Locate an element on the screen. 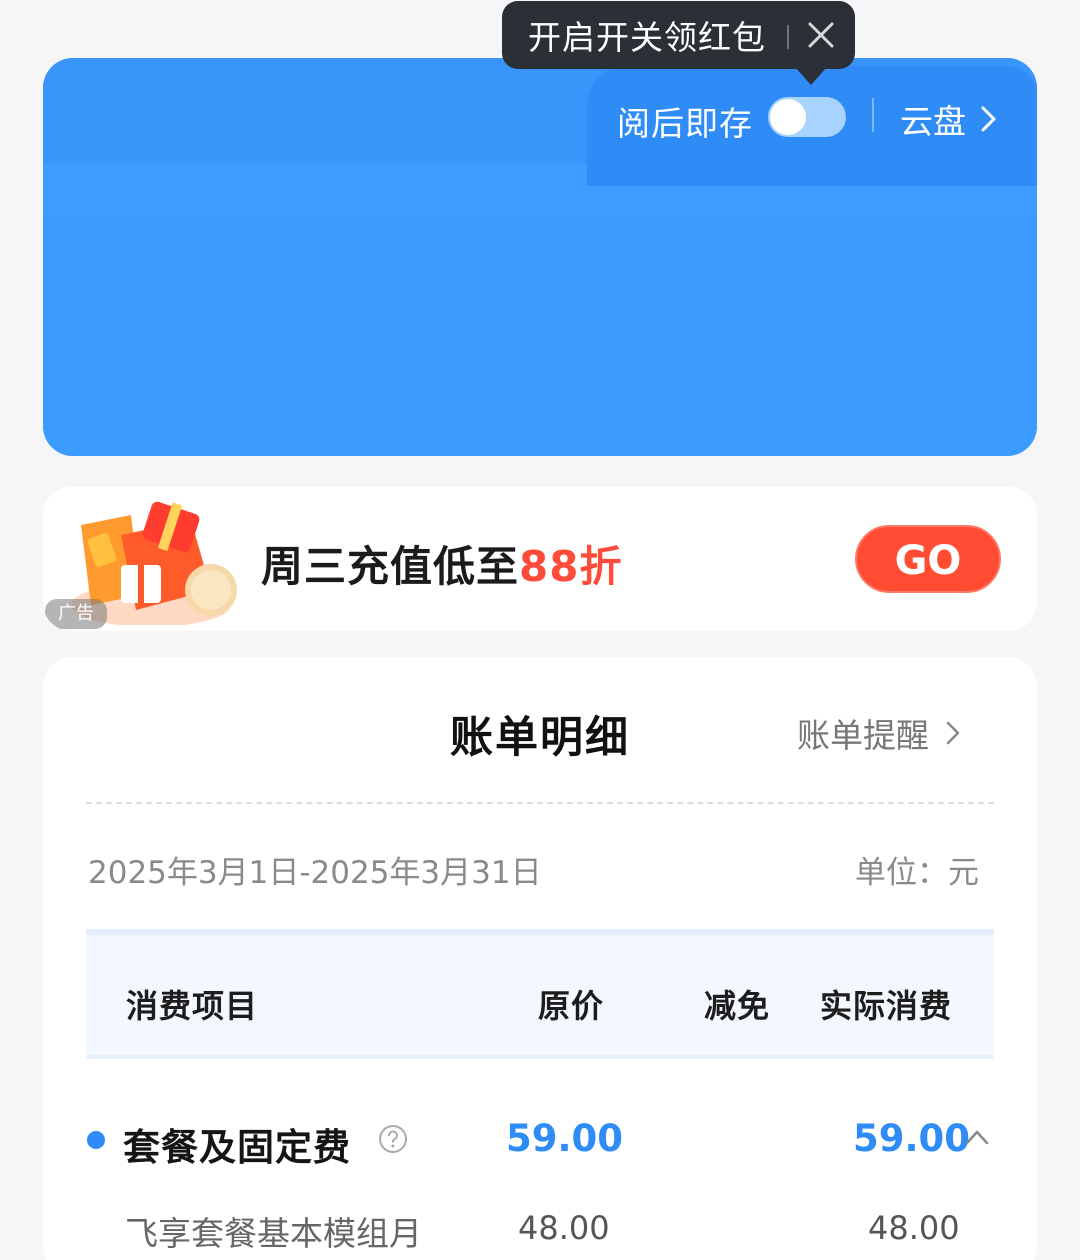 This screenshot has height=1260, width=1080. billing-period: 2025年3月1日-2025年3月31日 is located at coordinates (315, 873).